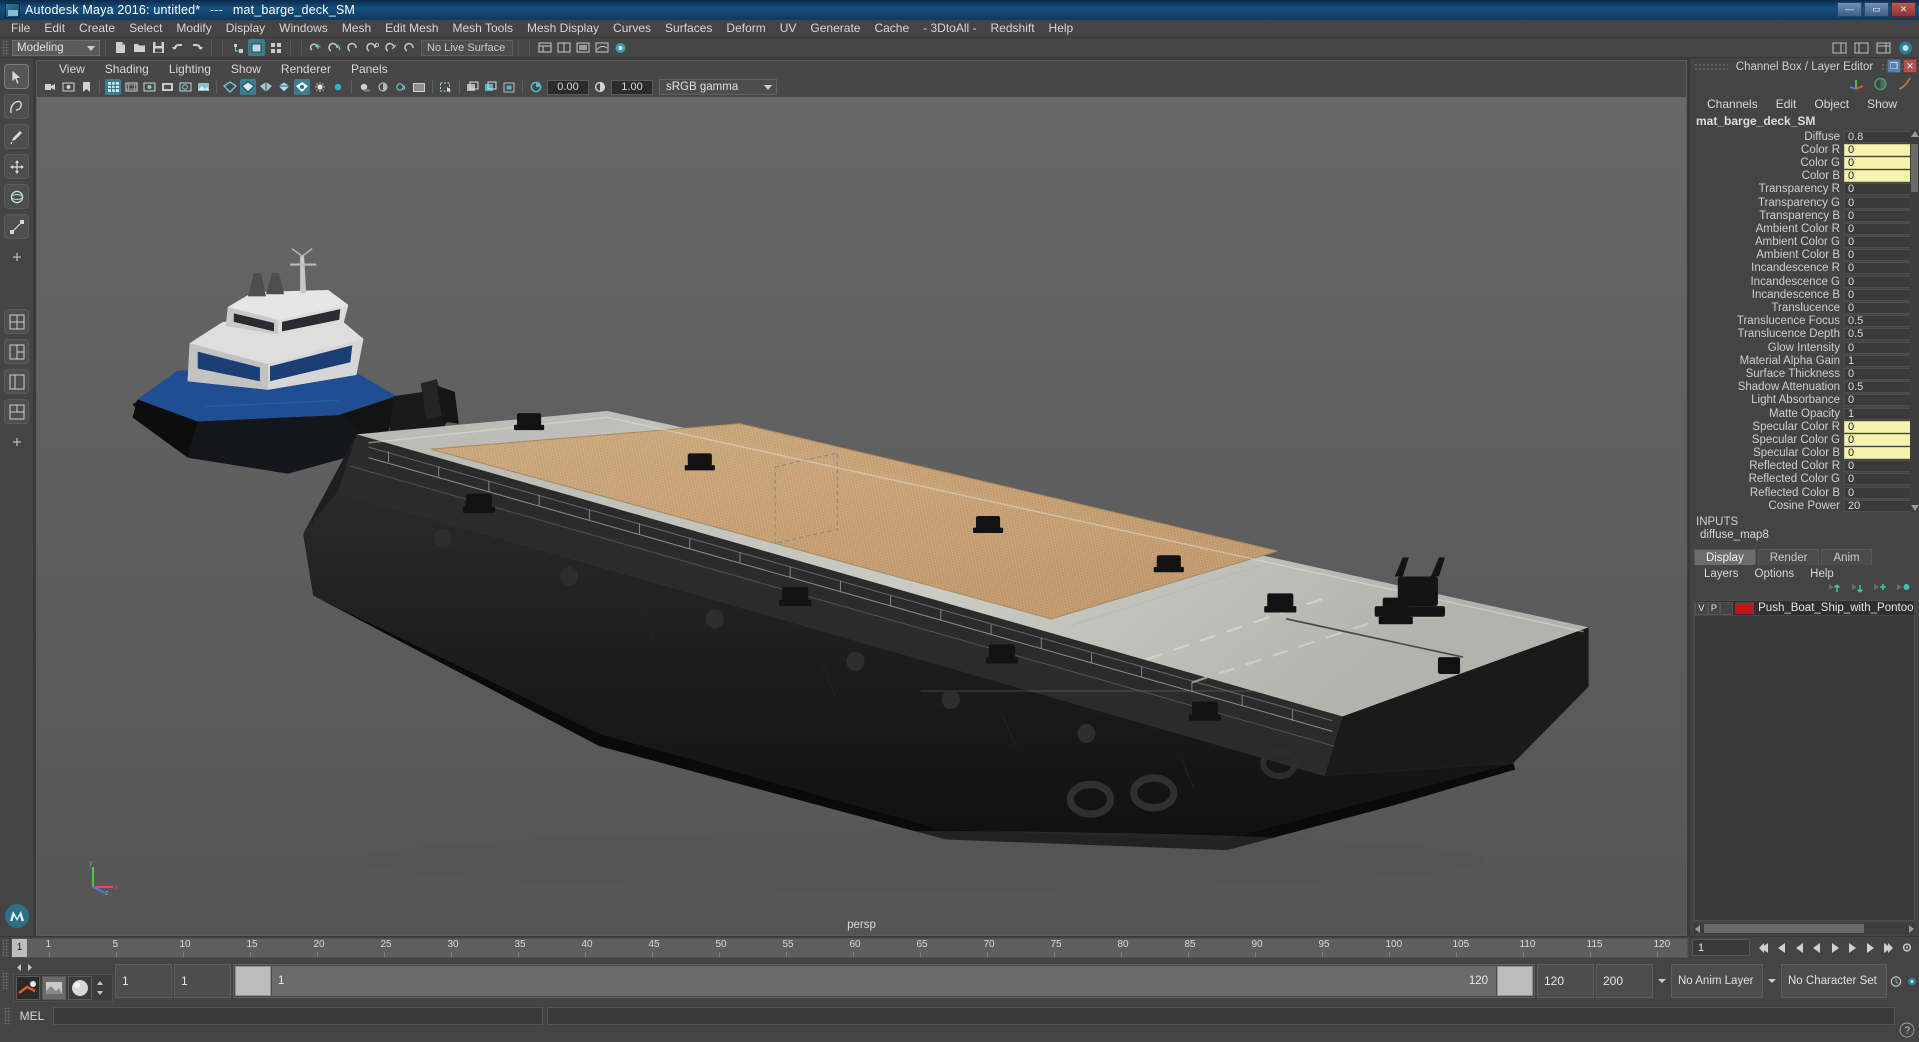 The height and width of the screenshot is (1042, 1919). I want to click on save-scene-icon, so click(158, 47).